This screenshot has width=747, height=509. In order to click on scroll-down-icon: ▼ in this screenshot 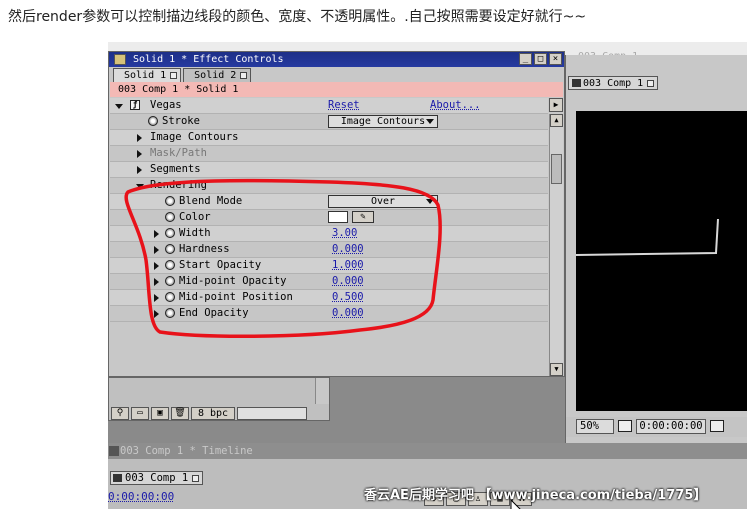, I will do `click(556, 369)`.